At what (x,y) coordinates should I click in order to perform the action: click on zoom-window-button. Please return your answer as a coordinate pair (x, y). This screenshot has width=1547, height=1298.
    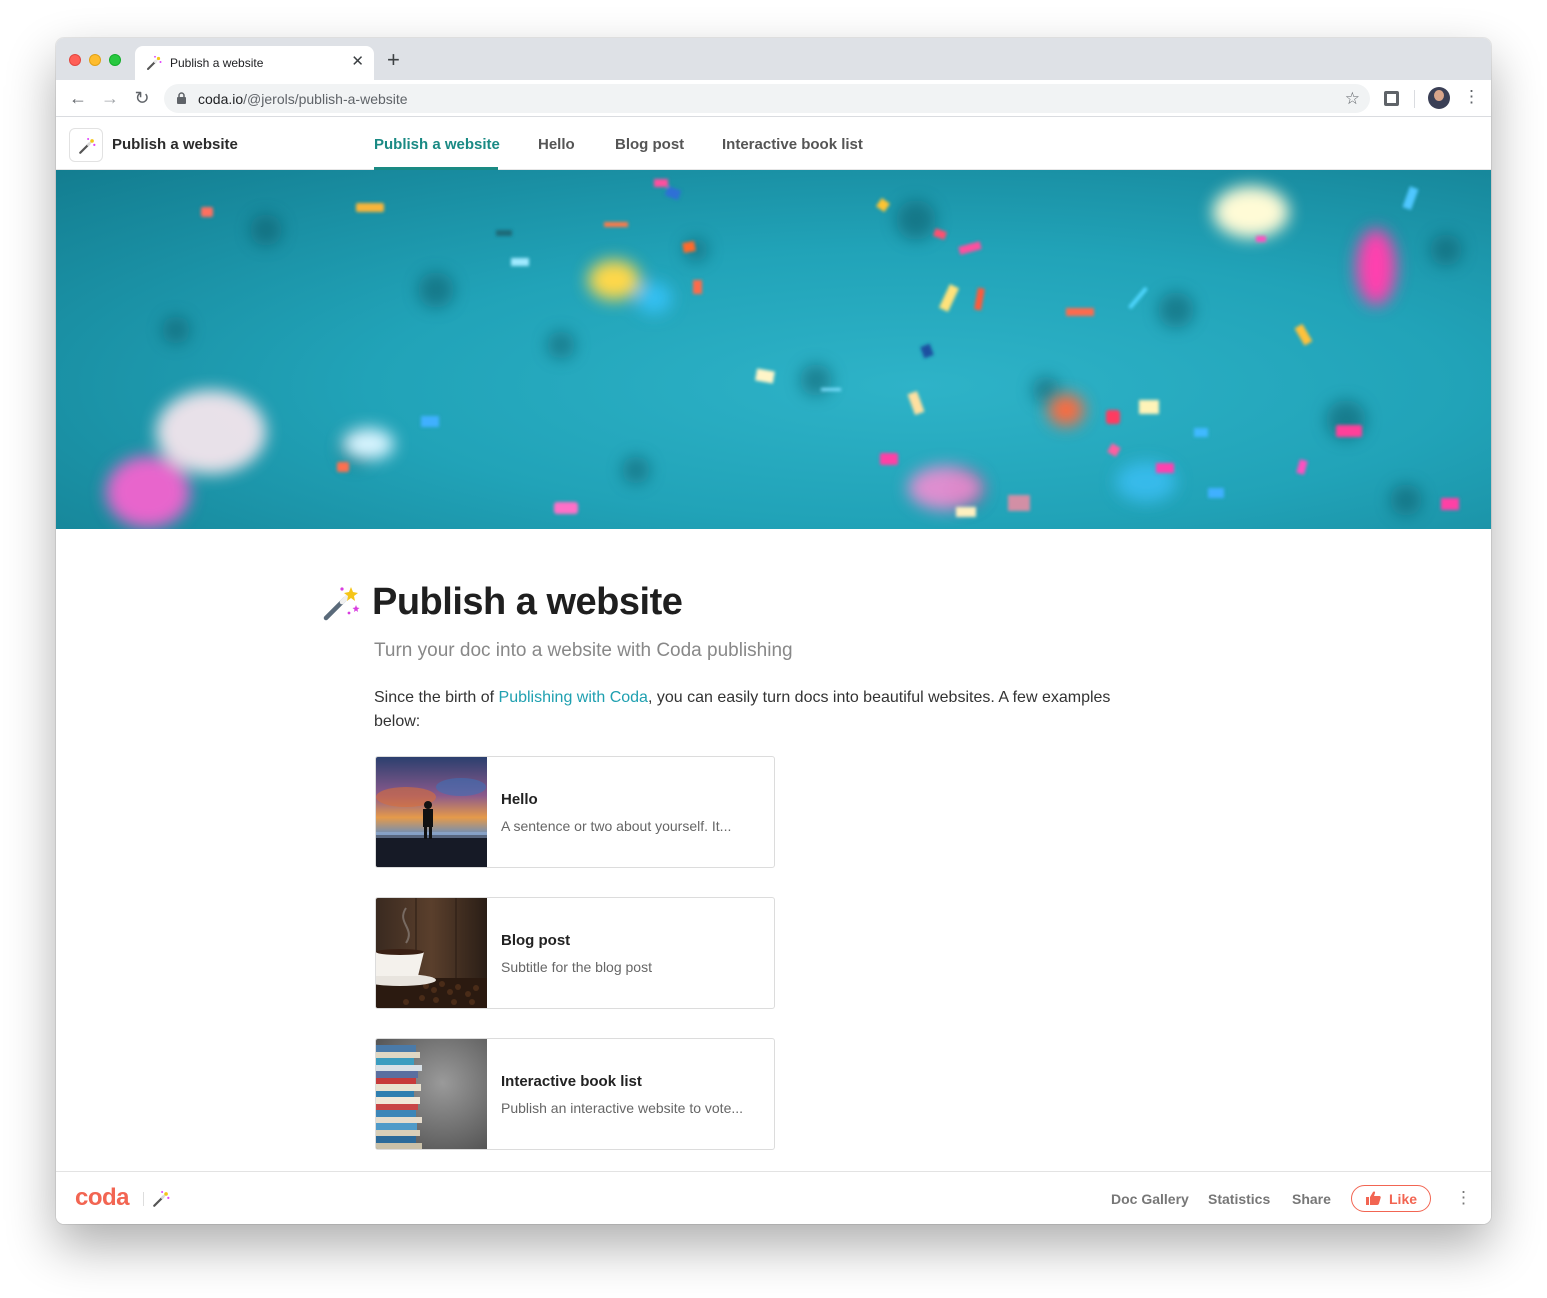
    Looking at the image, I should click on (115, 60).